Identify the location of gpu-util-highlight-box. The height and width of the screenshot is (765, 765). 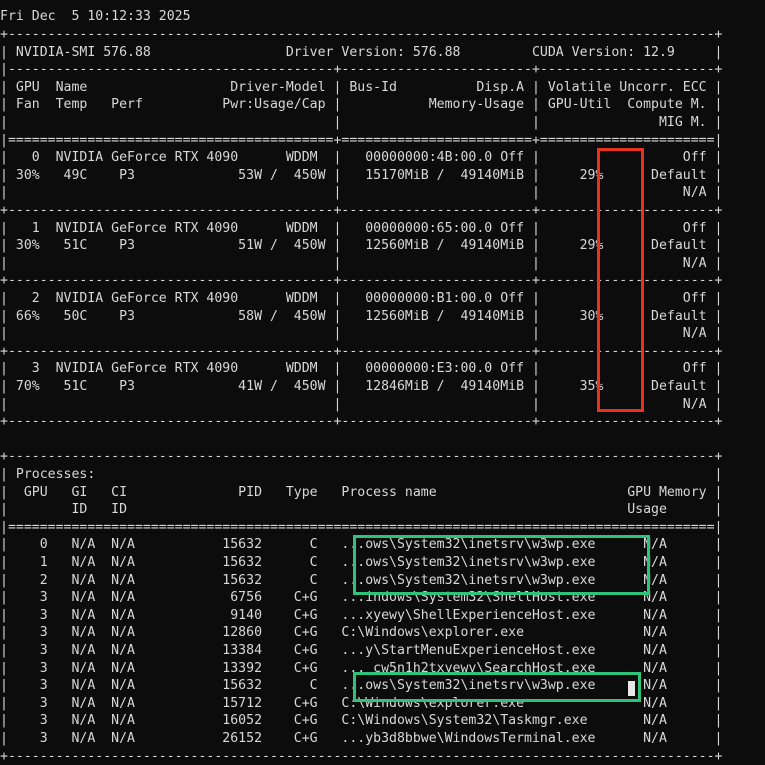
(620, 280).